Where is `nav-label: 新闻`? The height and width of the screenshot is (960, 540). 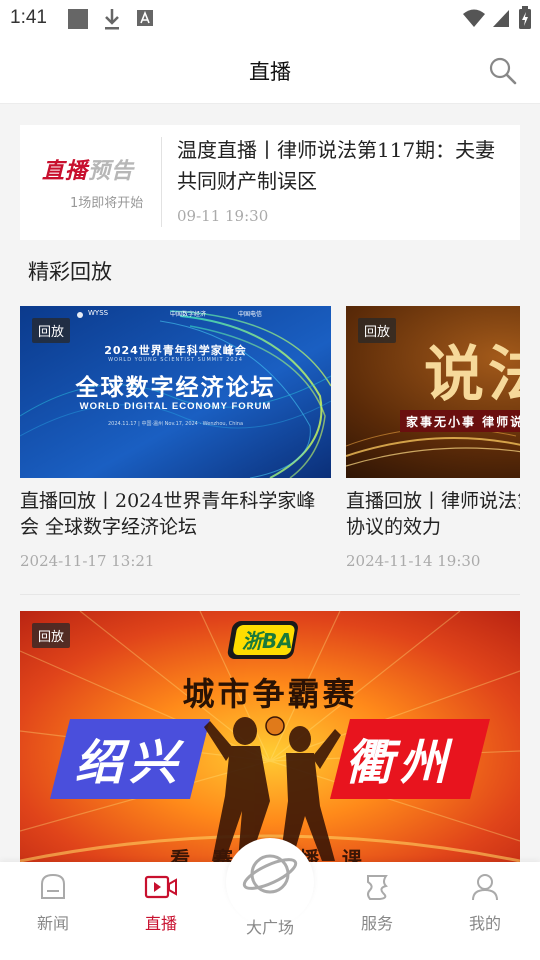
nav-label: 新闻 is located at coordinates (52, 923).